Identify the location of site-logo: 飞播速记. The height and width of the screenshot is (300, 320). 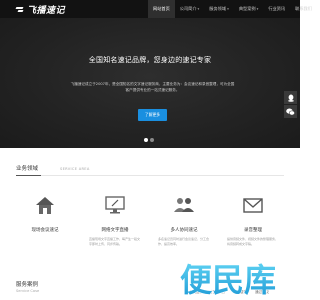
(41, 9).